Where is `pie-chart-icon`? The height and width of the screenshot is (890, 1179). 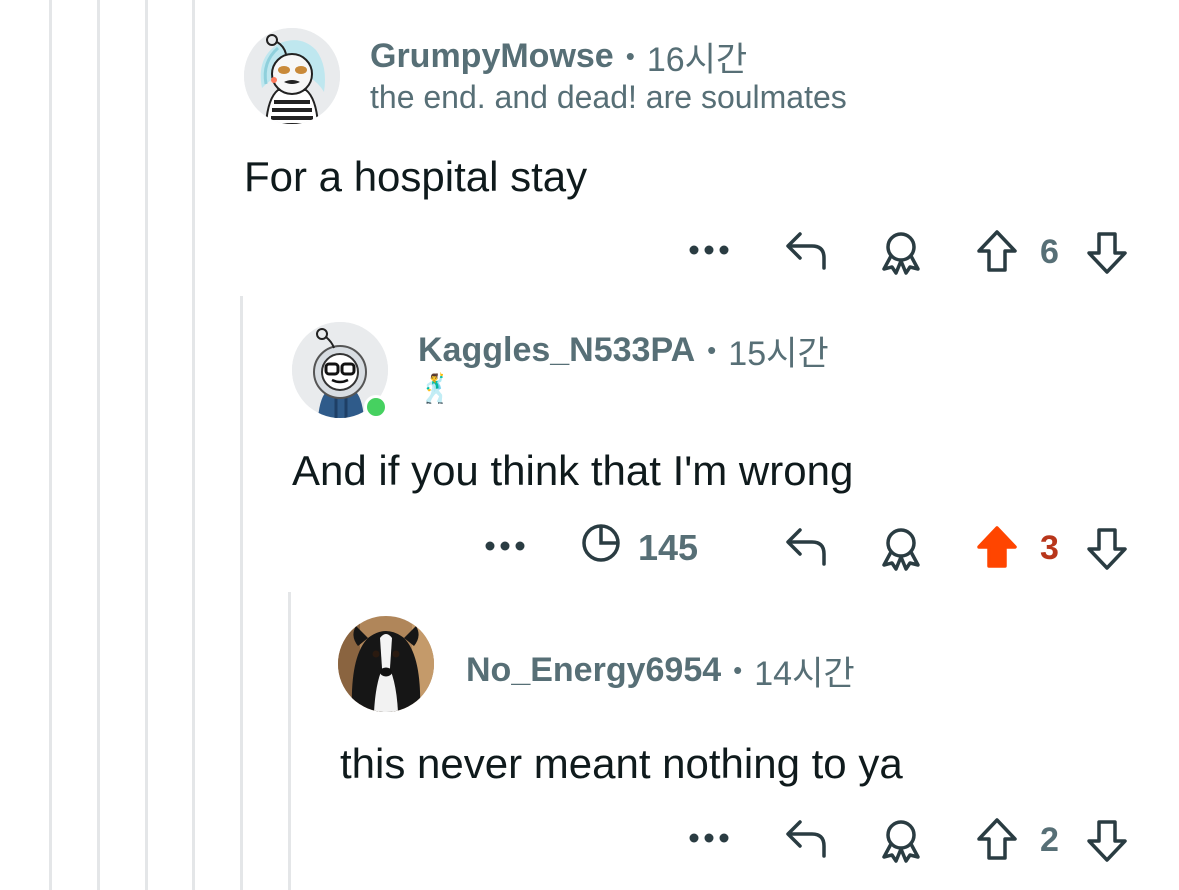 pie-chart-icon is located at coordinates (601, 547).